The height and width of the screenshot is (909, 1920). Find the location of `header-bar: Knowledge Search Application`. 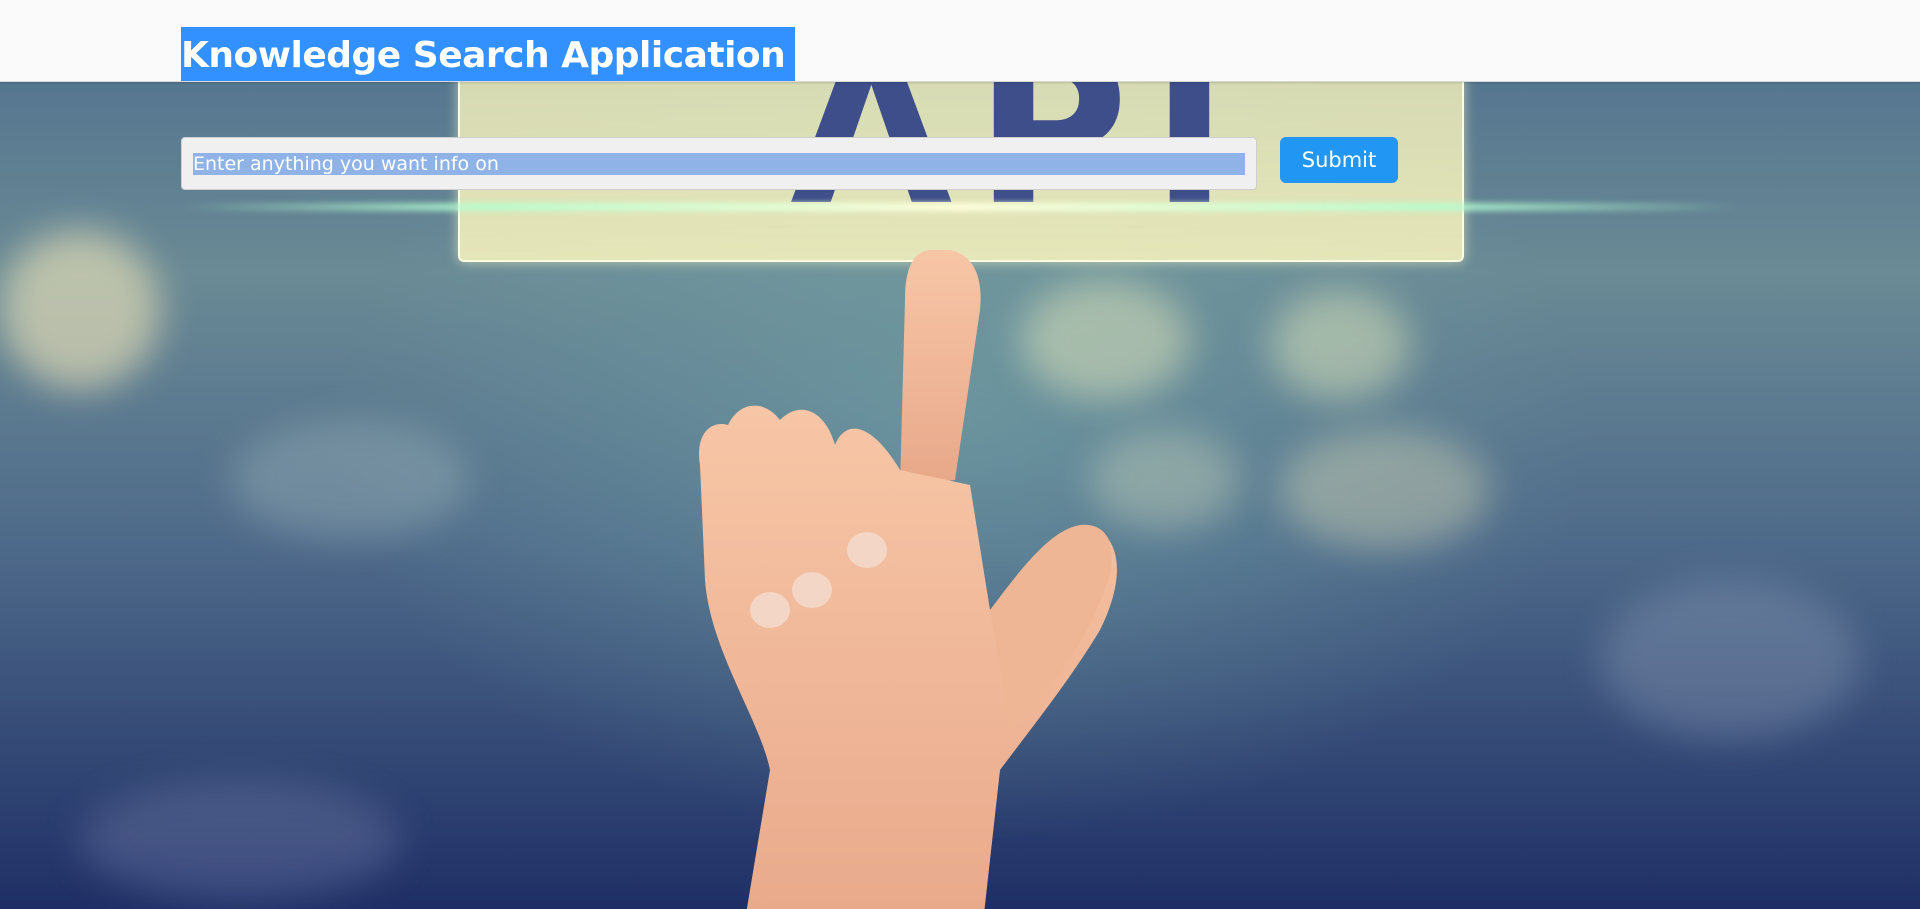

header-bar: Knowledge Search Application is located at coordinates (960, 41).